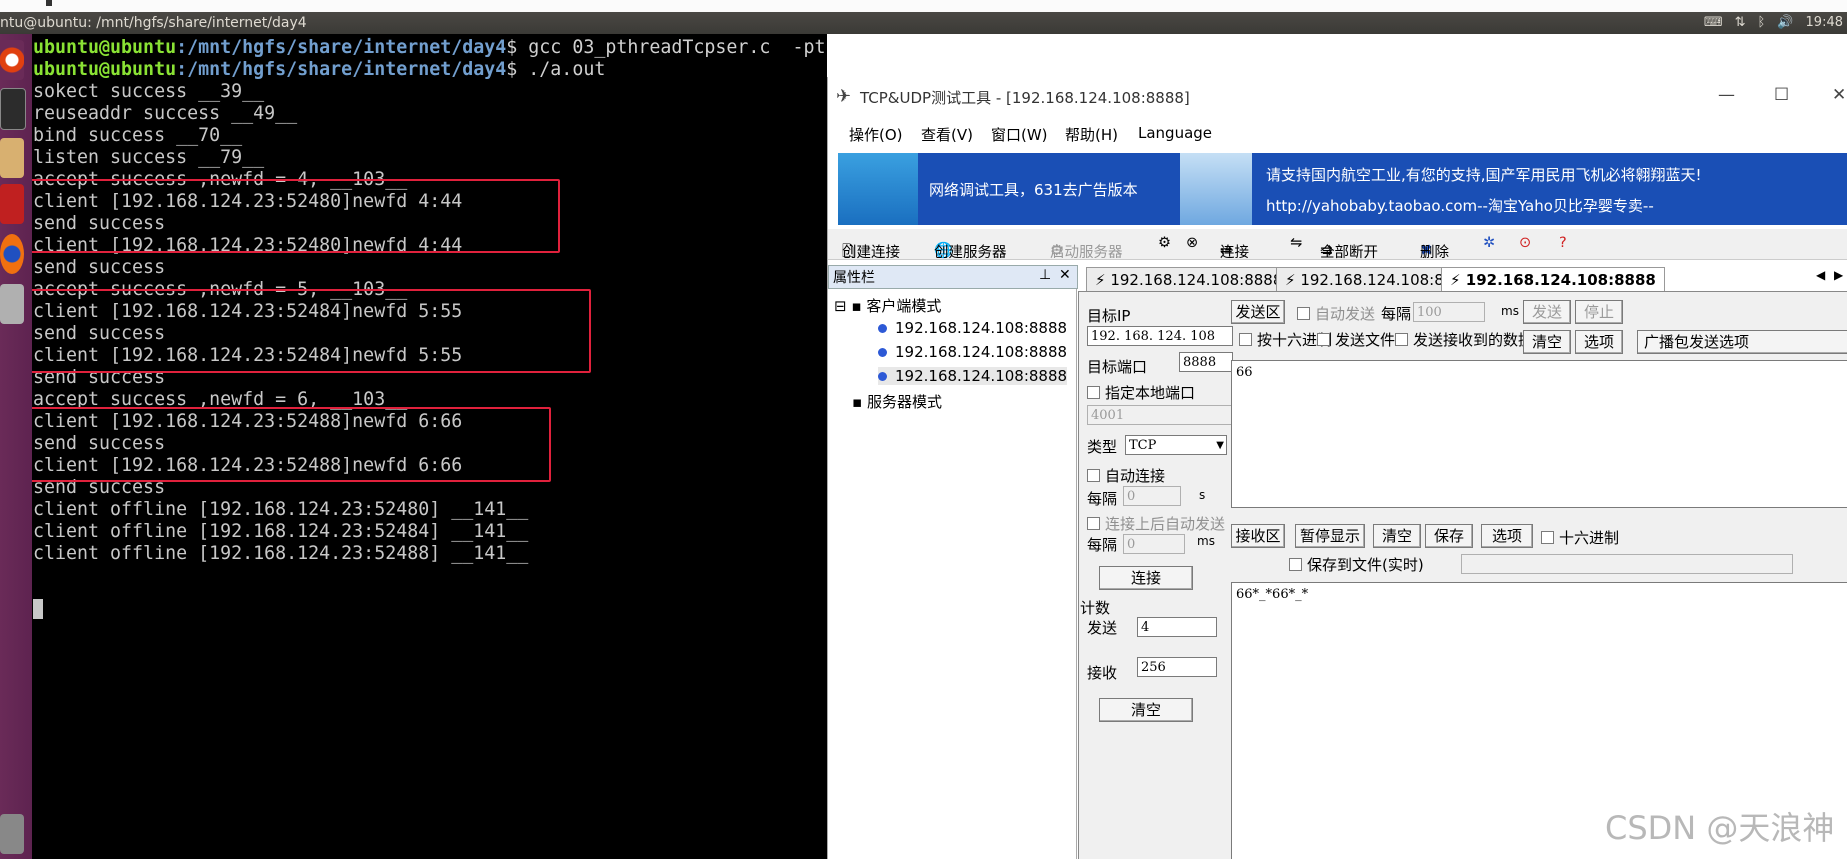 This screenshot has height=859, width=1847. I want to click on send-interval-input: 100, so click(1449, 312).